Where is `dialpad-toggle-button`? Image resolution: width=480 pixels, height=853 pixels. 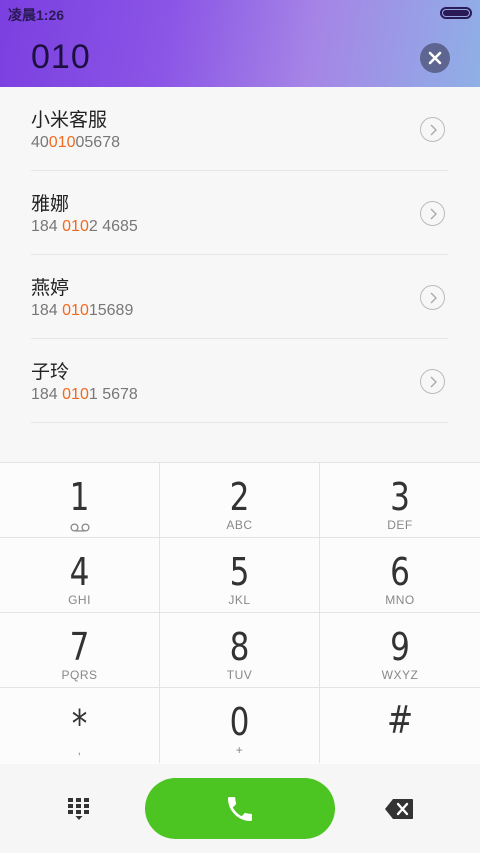
dialpad-toggle-button is located at coordinates (79, 809).